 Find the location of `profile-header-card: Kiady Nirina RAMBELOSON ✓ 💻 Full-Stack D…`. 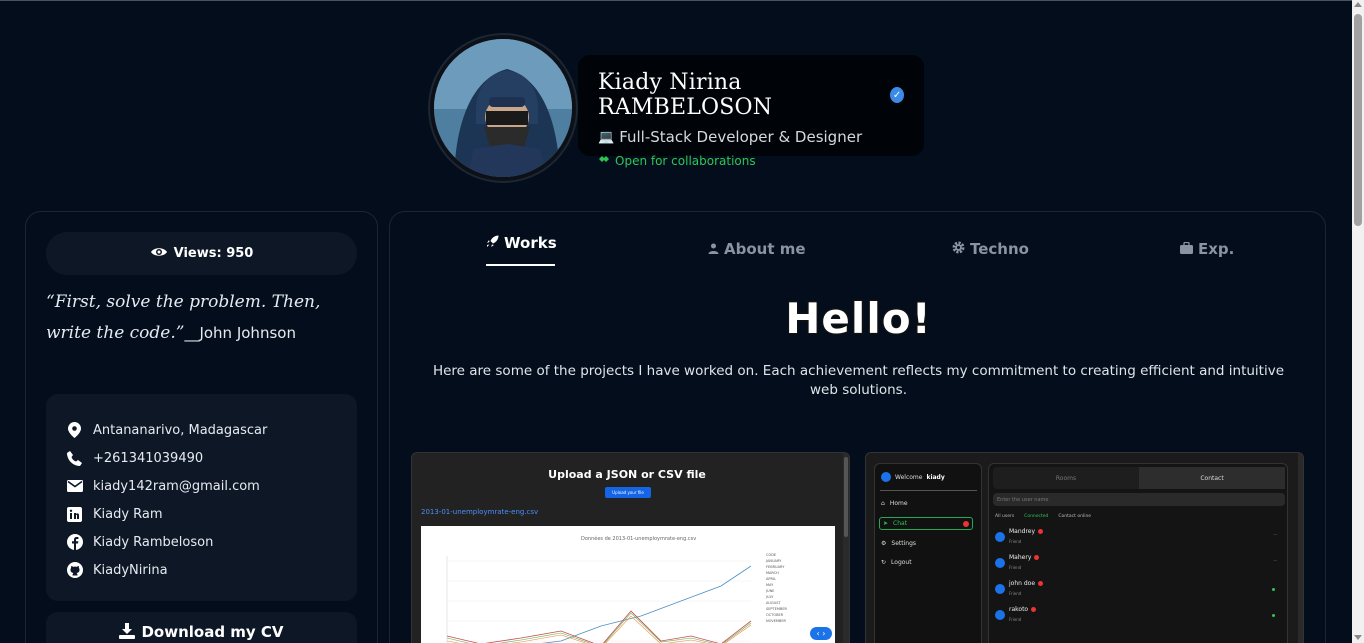

profile-header-card: Kiady Nirina RAMBELOSON ✓ 💻 Full-Stack D… is located at coordinates (751, 111).